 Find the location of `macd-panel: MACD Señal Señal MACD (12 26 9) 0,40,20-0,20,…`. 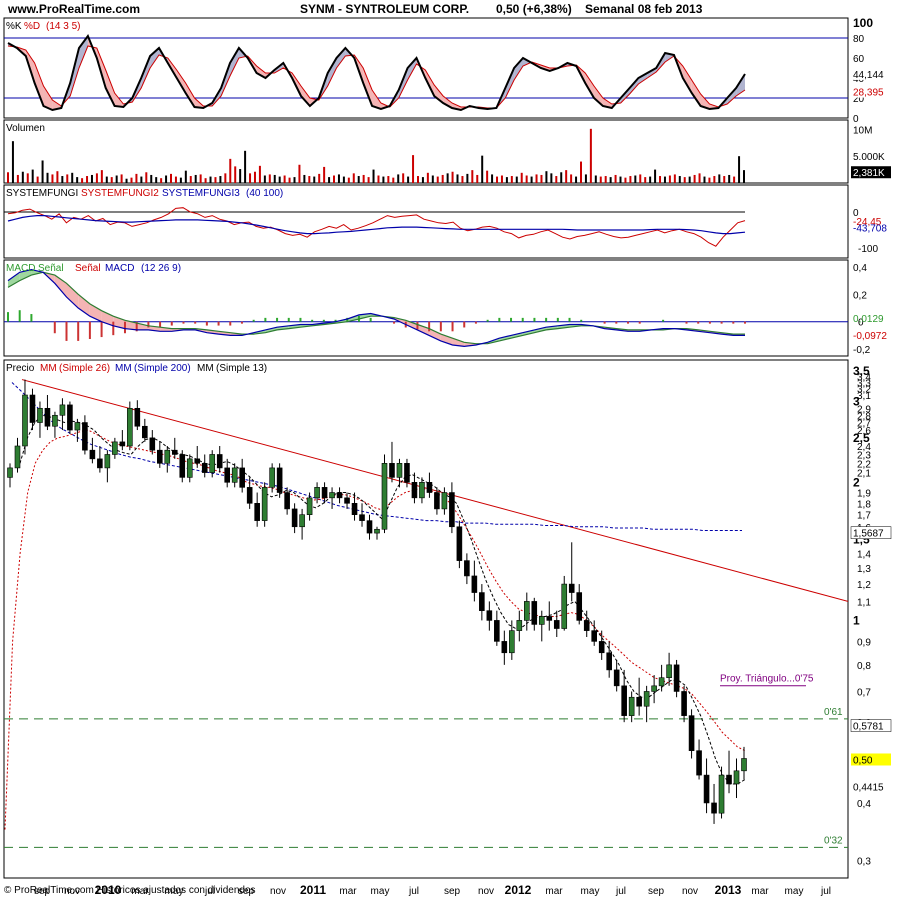

macd-panel: MACD Señal Señal MACD (12 26 9) 0,40,20-0,20,… is located at coordinates (445, 308).